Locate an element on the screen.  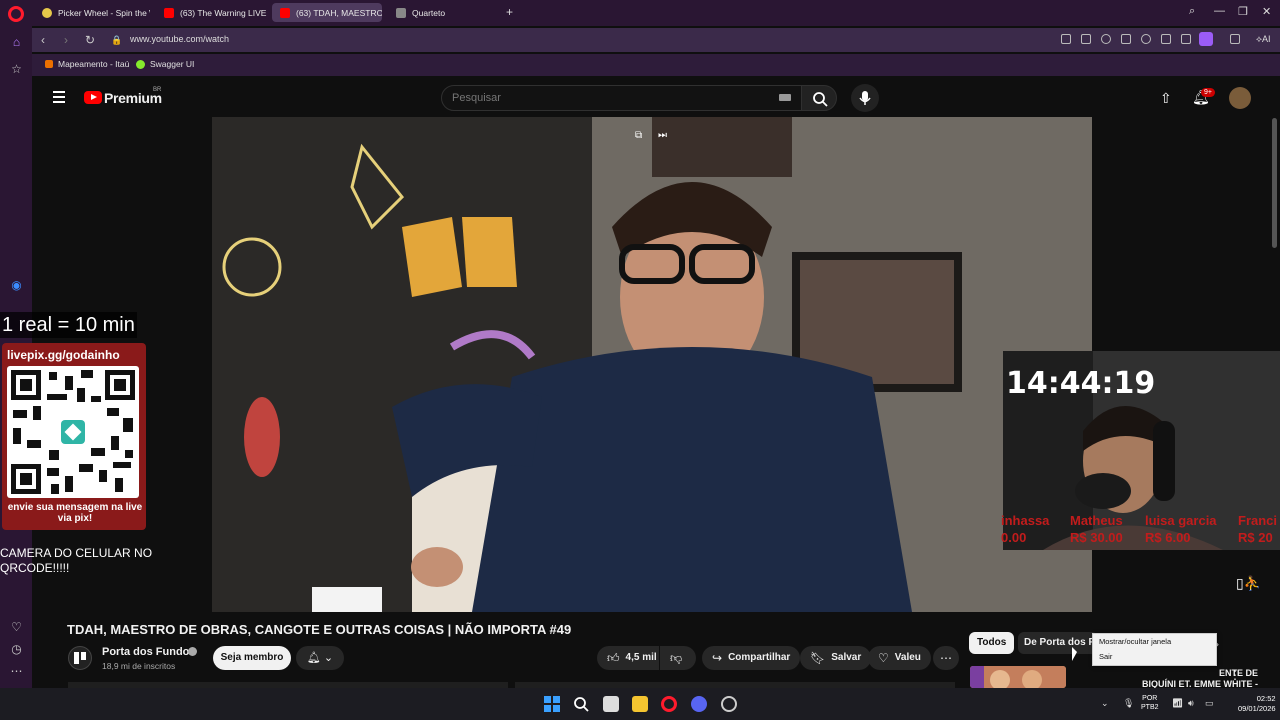
play-icon is located at coordinates (1126, 39).